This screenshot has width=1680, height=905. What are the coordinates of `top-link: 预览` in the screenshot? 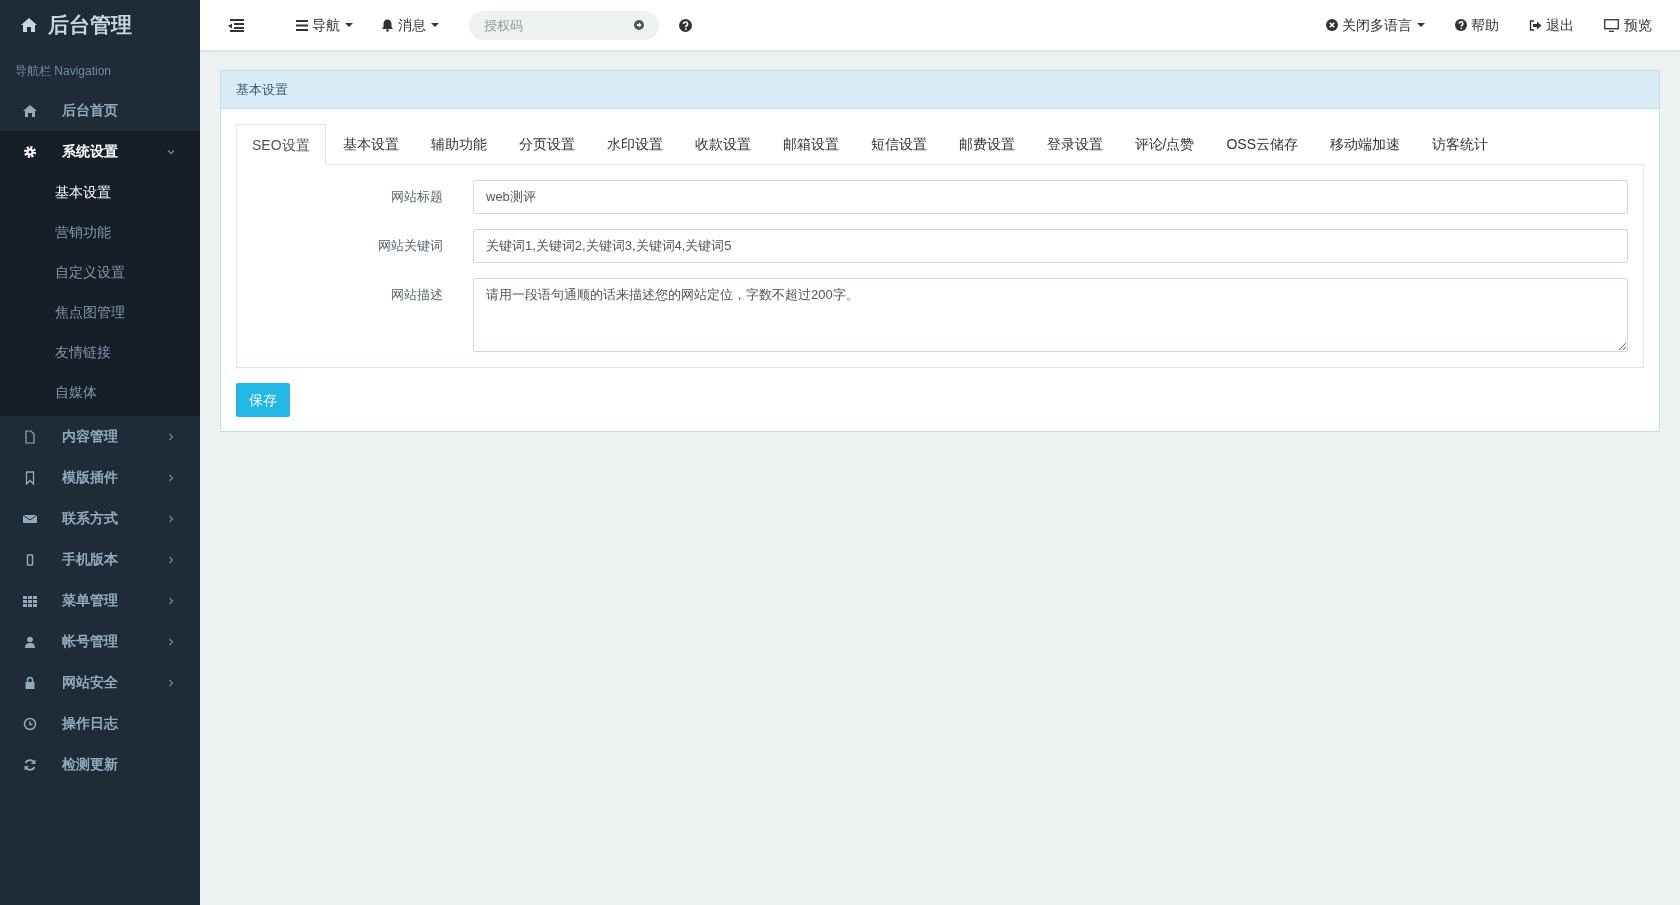 It's located at (1628, 25).